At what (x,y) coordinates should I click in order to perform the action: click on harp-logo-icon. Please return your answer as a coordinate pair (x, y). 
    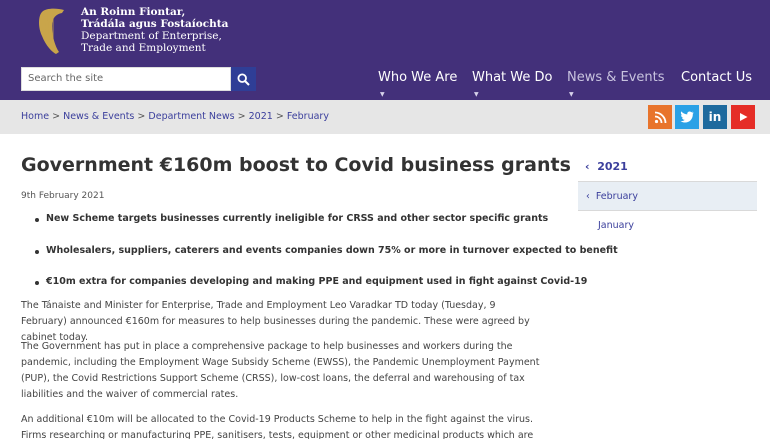
    Looking at the image, I should click on (51, 31).